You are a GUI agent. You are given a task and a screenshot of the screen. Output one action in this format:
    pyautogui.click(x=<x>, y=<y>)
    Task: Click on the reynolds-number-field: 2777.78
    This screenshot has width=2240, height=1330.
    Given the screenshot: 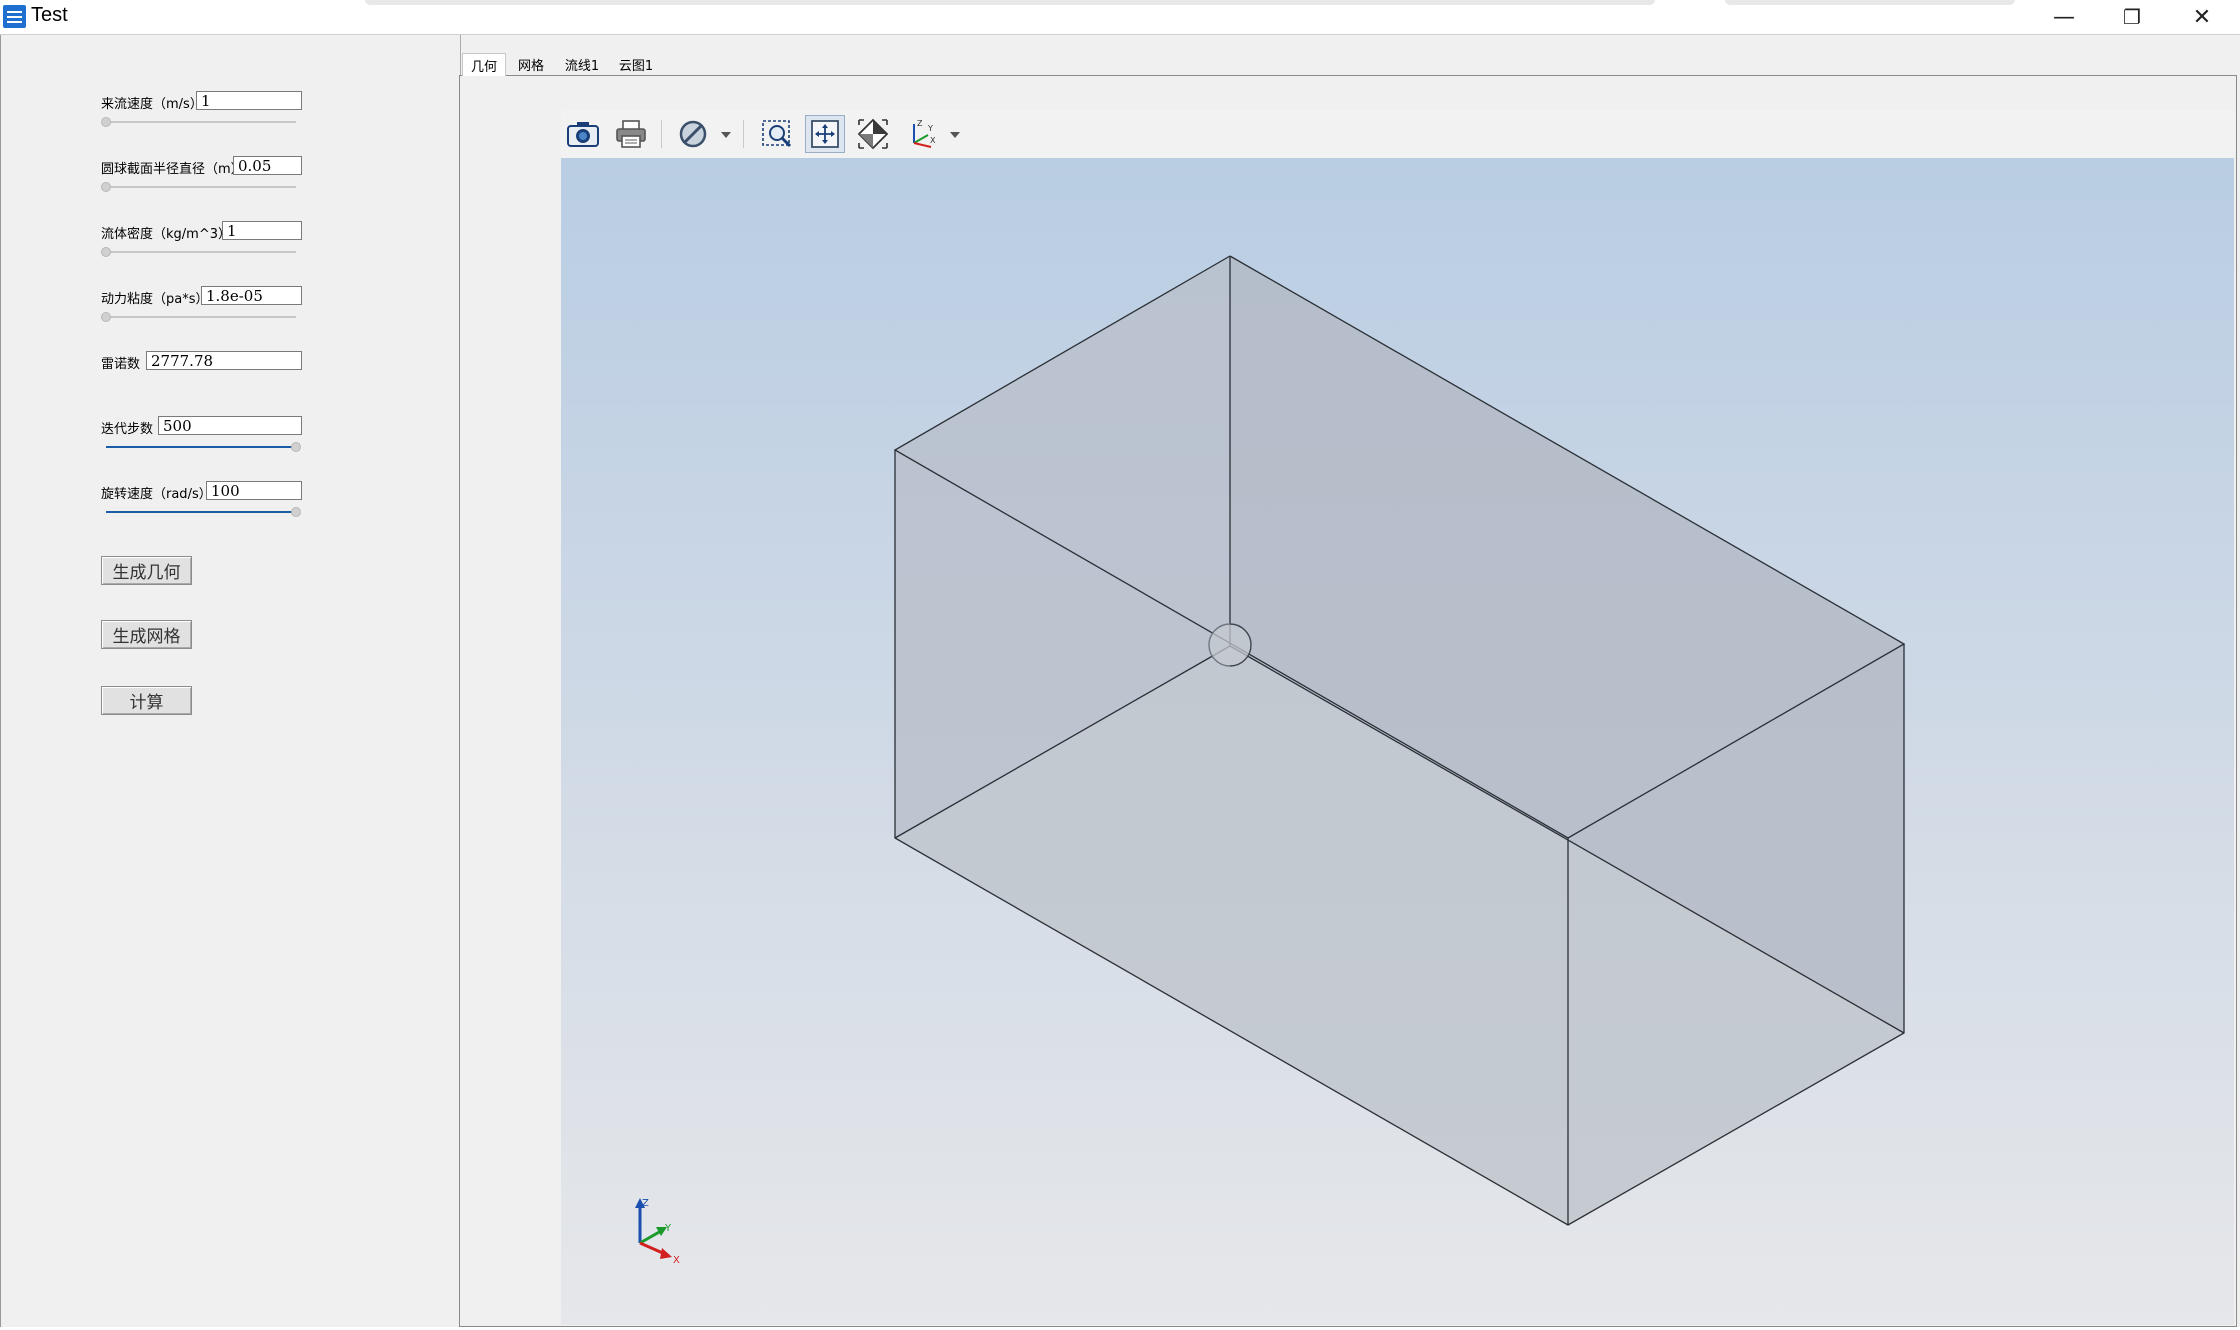 What is the action you would take?
    pyautogui.click(x=224, y=360)
    